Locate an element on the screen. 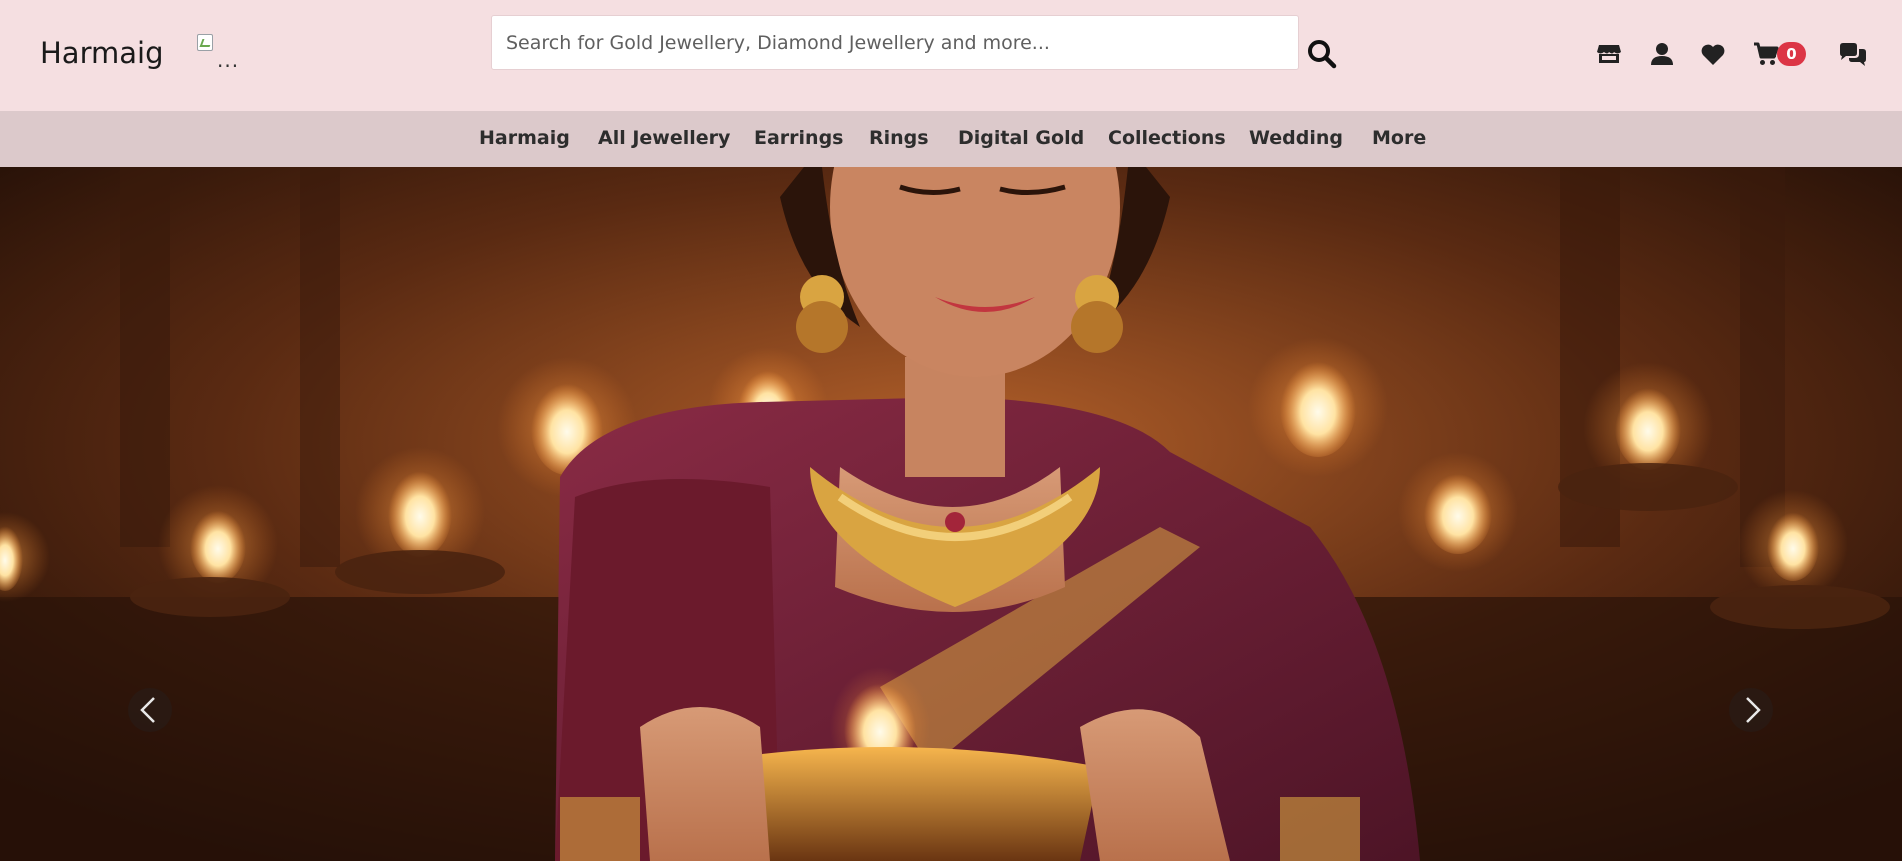 The image size is (1902, 861). store-button is located at coordinates (1609, 54).